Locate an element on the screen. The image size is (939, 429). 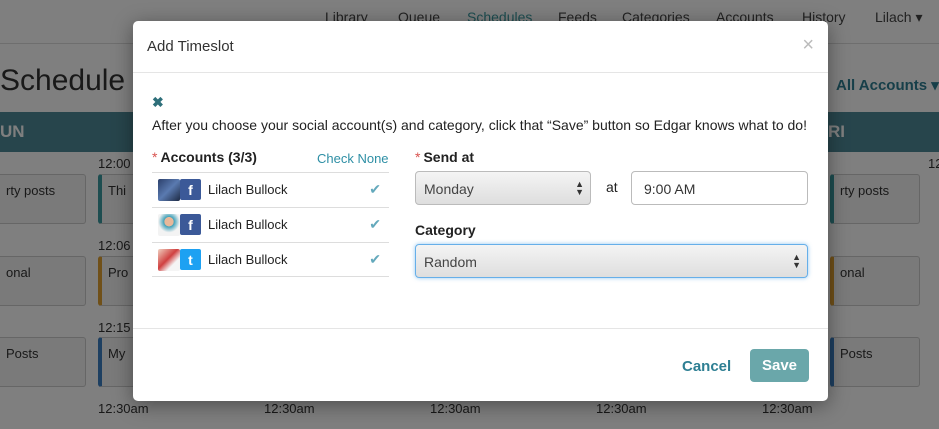
day-select: Monday ▲ ▼ is located at coordinates (503, 188).